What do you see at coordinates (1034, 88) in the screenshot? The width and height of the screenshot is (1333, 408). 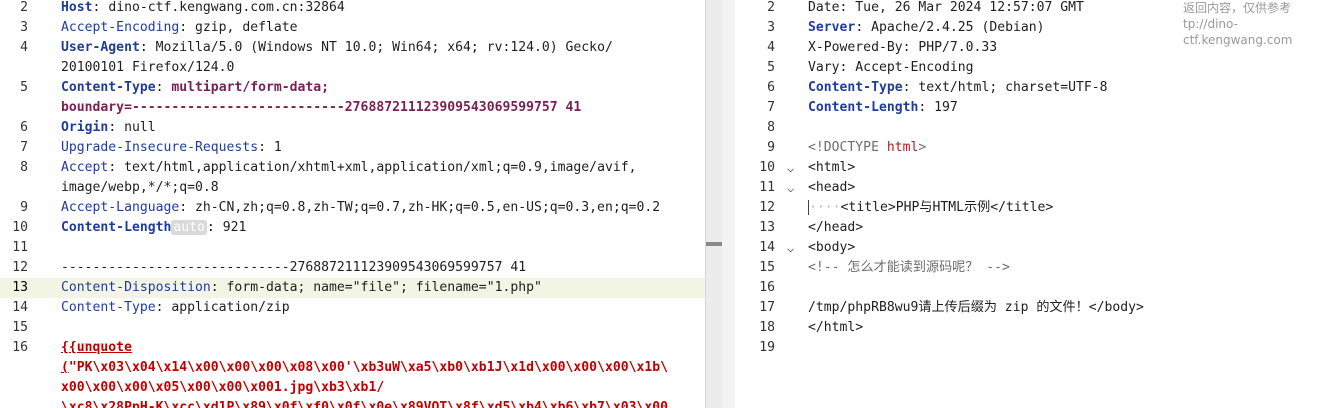 I see `response-line: 6 Content-Type: text/html; charset=UTF-8` at bounding box center [1034, 88].